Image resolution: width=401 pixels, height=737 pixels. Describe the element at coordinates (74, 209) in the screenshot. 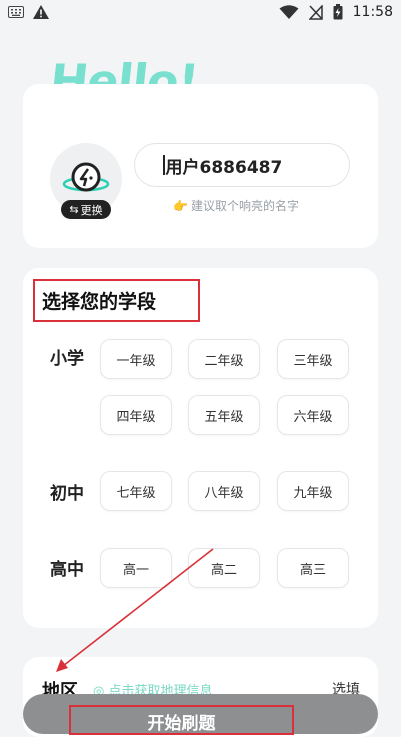

I see `swap-icon: ⇆` at that location.